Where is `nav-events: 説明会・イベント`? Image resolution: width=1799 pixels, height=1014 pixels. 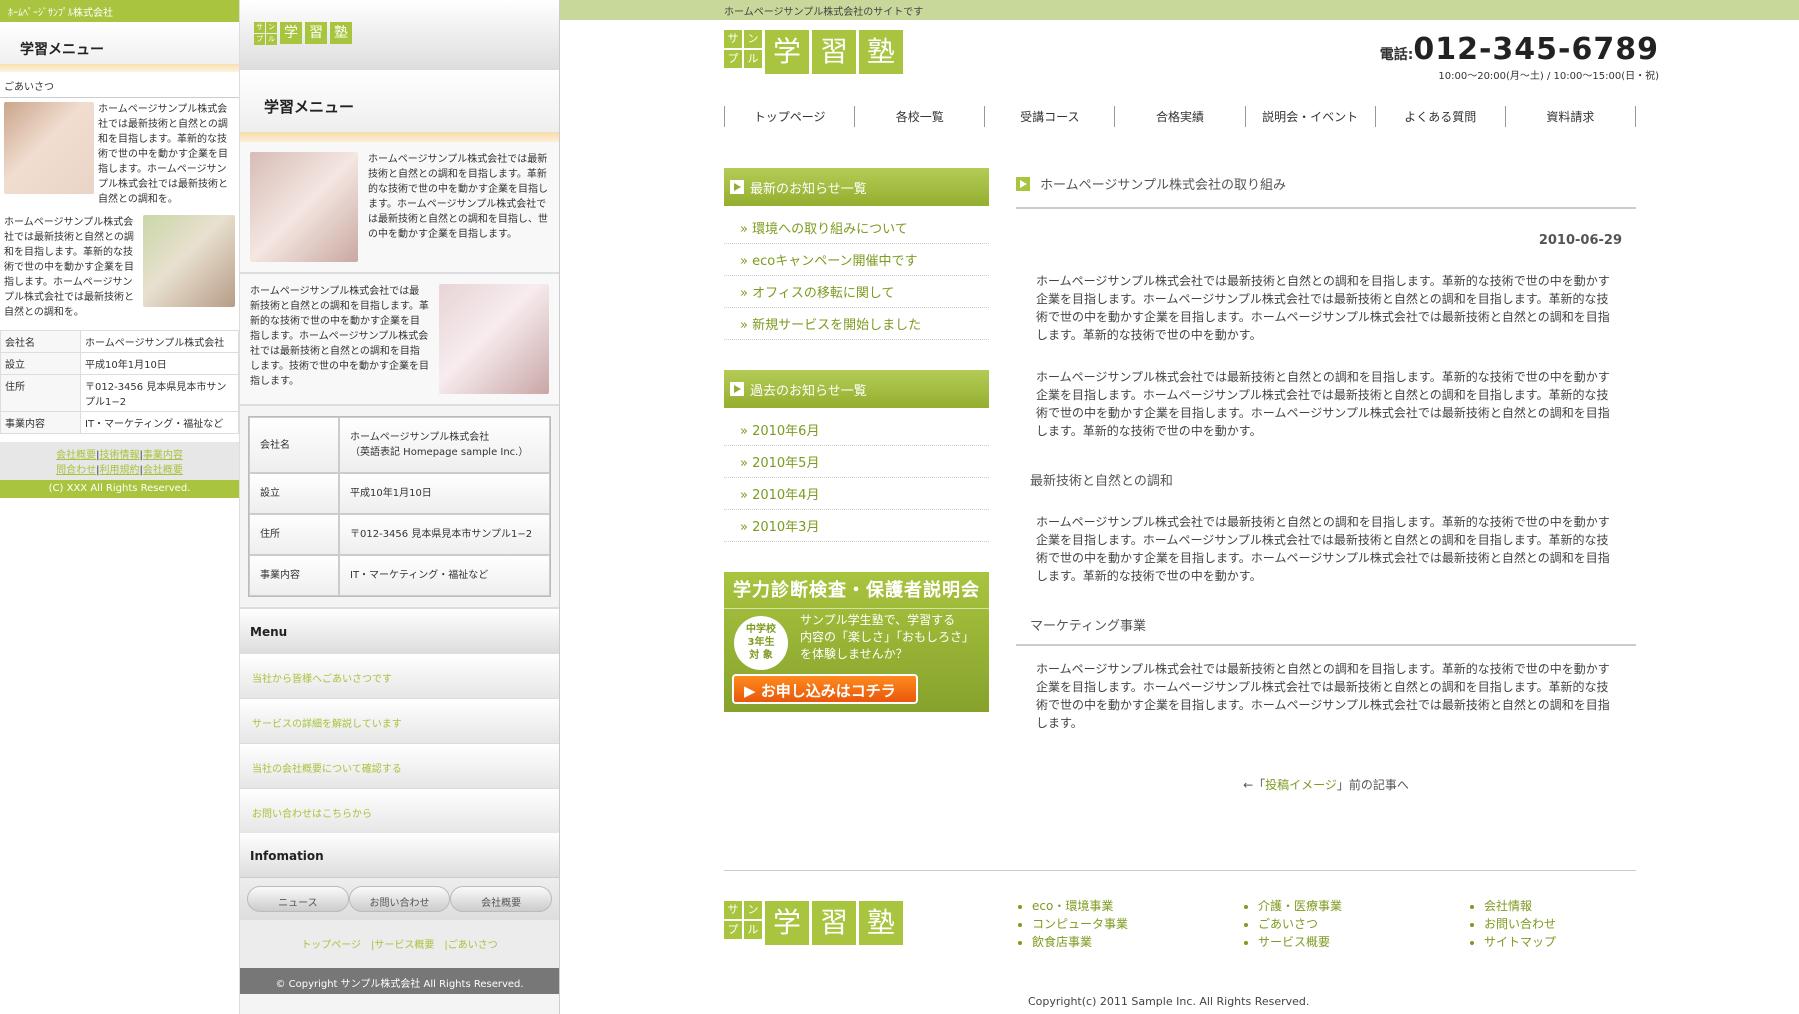 nav-events: 説明会・イベント is located at coordinates (1311, 116).